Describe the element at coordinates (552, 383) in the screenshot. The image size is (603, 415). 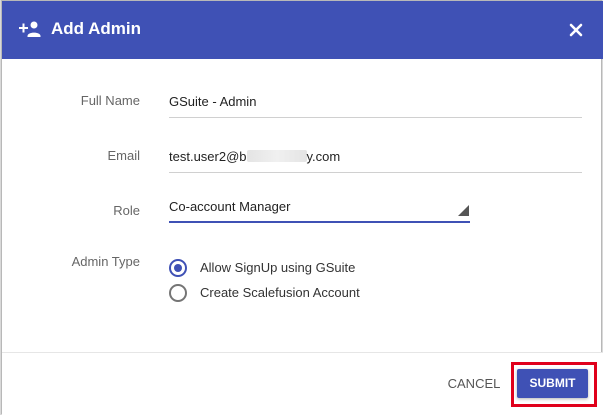
I see `submit-button: SUBMIT` at that location.